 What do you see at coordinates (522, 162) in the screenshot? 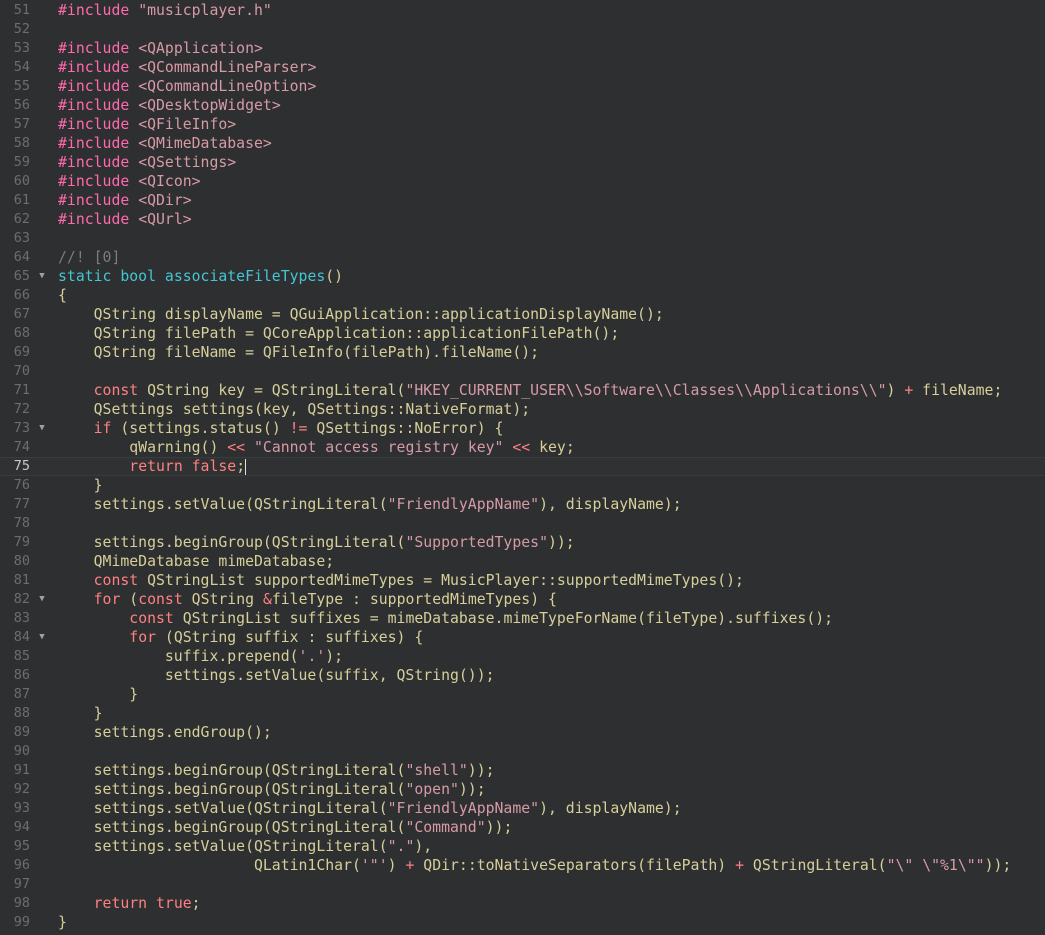
I see `code-line: 59 #include <QSettings>` at bounding box center [522, 162].